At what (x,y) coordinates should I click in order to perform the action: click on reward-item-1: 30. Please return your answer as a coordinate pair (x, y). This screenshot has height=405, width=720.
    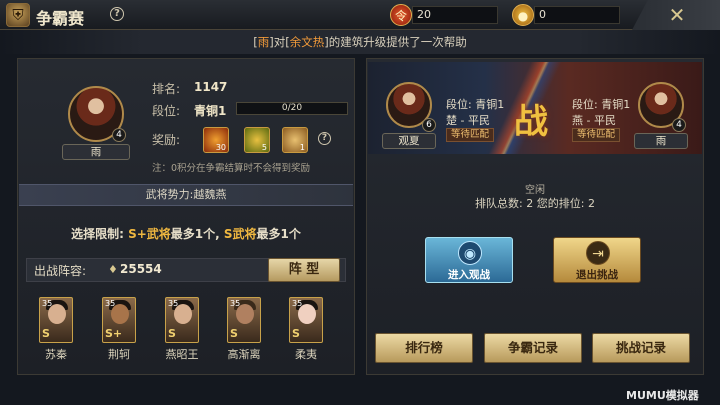
    Looking at the image, I should click on (216, 140).